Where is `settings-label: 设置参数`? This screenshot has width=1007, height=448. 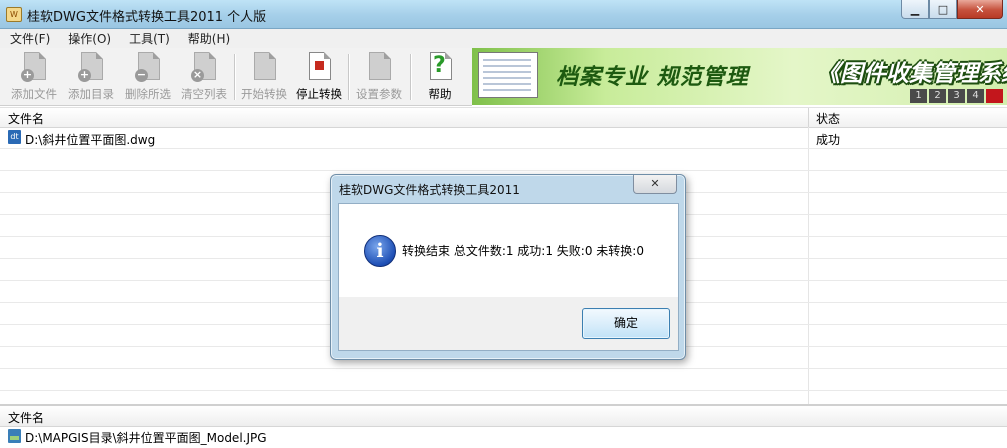 settings-label: 设置参数 is located at coordinates (379, 94).